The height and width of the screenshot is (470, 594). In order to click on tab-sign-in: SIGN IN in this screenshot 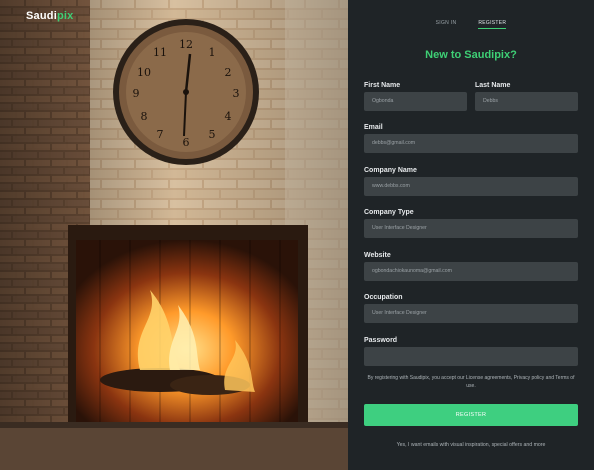, I will do `click(446, 24)`.